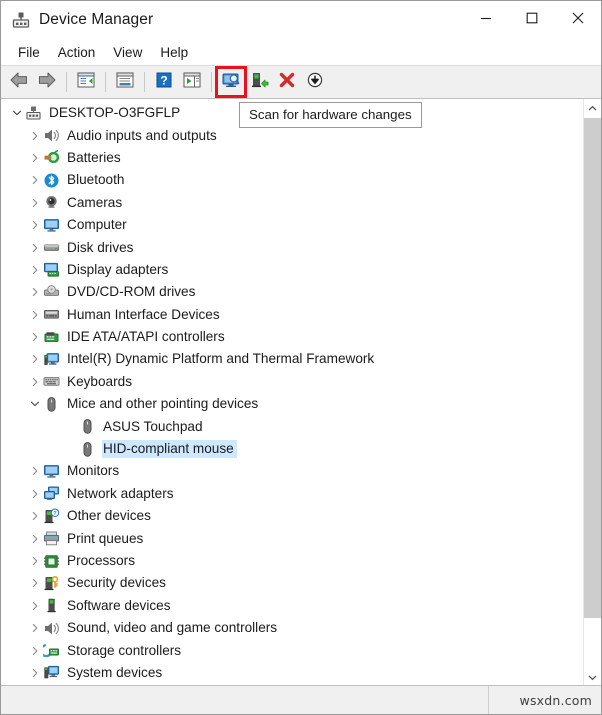  I want to click on show-hide-console-tree-button, so click(86, 82).